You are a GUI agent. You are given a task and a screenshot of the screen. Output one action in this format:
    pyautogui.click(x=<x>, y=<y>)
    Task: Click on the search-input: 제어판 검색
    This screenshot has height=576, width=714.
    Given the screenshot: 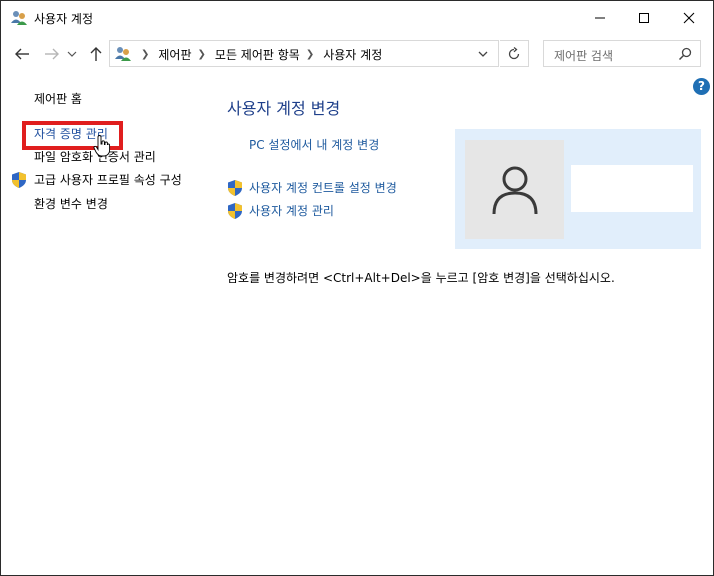 What is the action you would take?
    pyautogui.click(x=622, y=53)
    